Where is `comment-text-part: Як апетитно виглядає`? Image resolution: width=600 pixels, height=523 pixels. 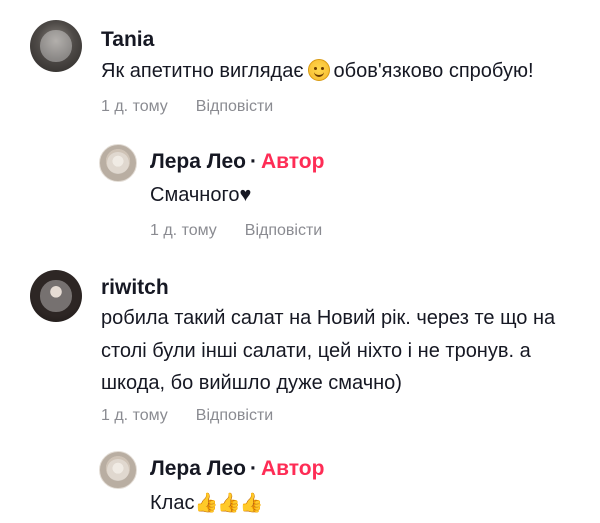
comment-text-part: Як апетитно виглядає is located at coordinates (202, 71).